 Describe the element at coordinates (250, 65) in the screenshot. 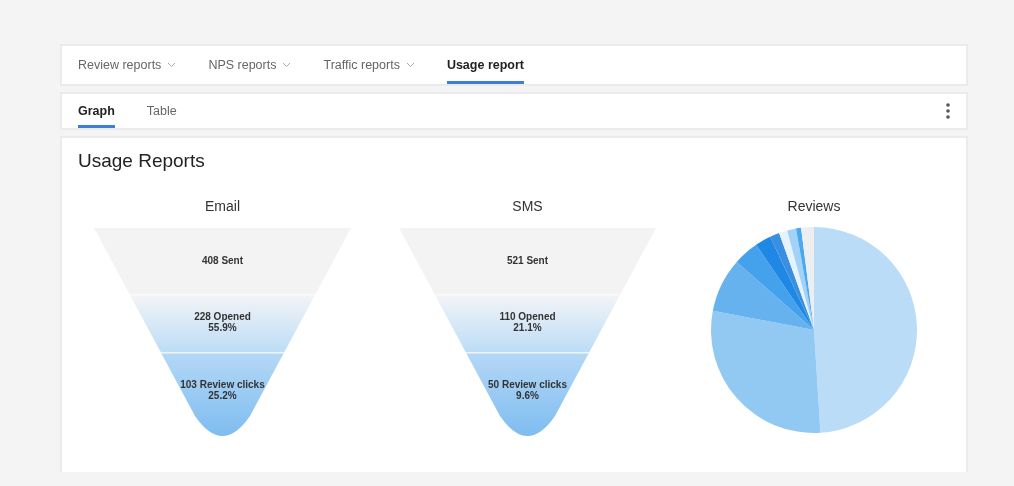

I see `tab: NPS reports` at that location.